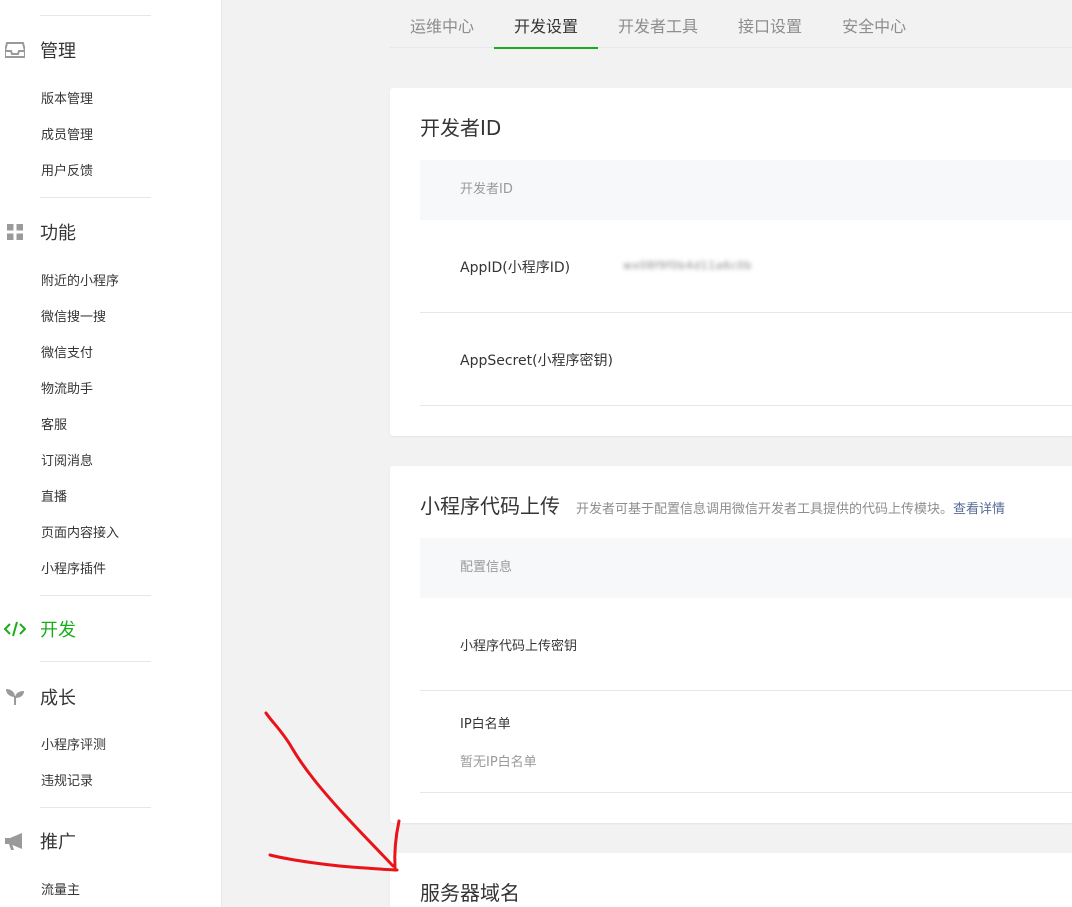  What do you see at coordinates (58, 233) in the screenshot?
I see `sidebar-group-label: 功能` at bounding box center [58, 233].